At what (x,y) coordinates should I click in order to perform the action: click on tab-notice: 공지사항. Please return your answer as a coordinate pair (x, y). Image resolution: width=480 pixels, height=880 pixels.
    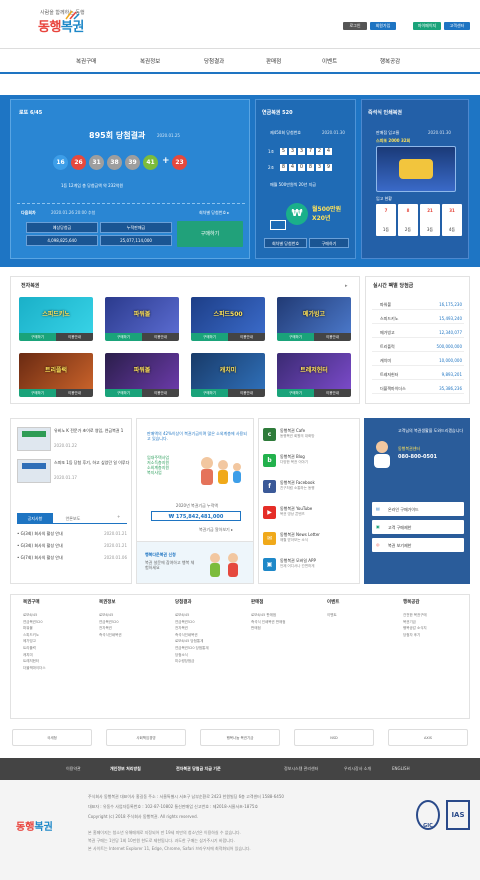
    Looking at the image, I should click on (35, 518).